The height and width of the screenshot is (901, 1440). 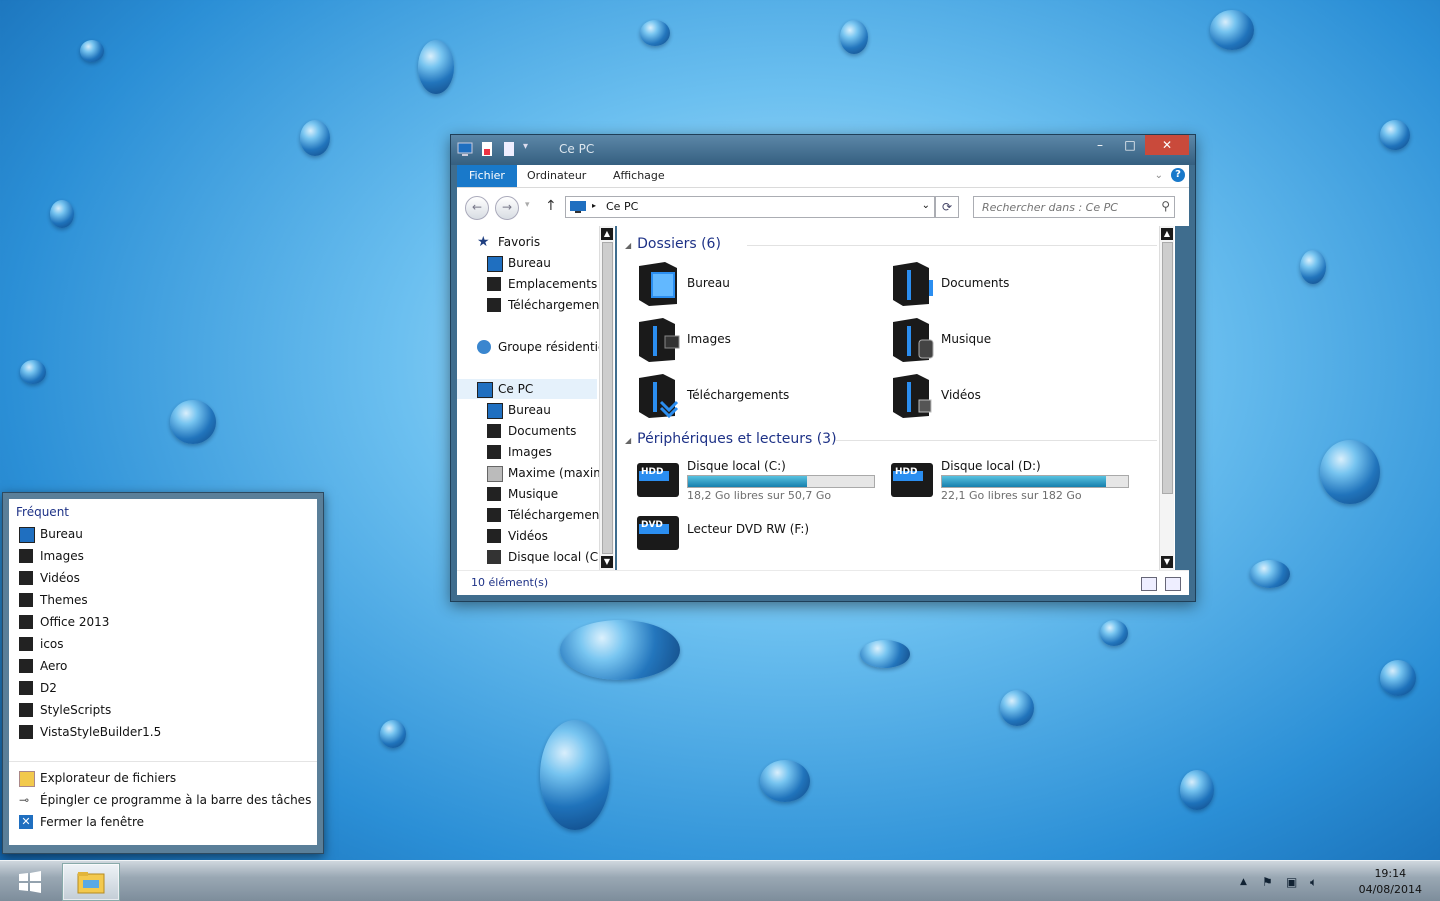 What do you see at coordinates (542, 431) in the screenshot?
I see `nav-label: Documents` at bounding box center [542, 431].